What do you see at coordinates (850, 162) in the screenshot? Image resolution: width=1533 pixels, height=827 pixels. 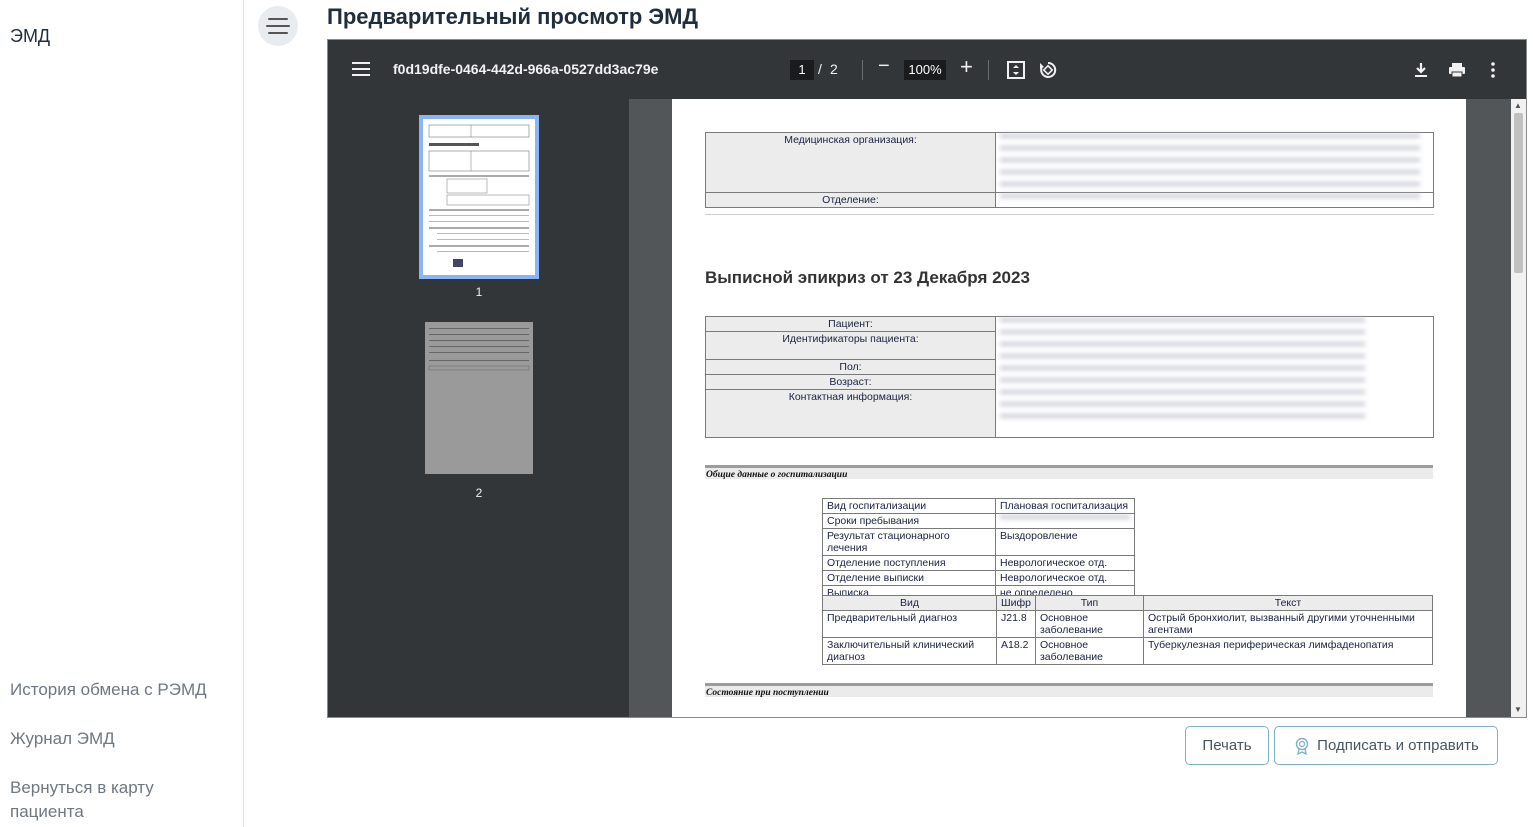 I see `org-label: Медицинская организация:` at bounding box center [850, 162].